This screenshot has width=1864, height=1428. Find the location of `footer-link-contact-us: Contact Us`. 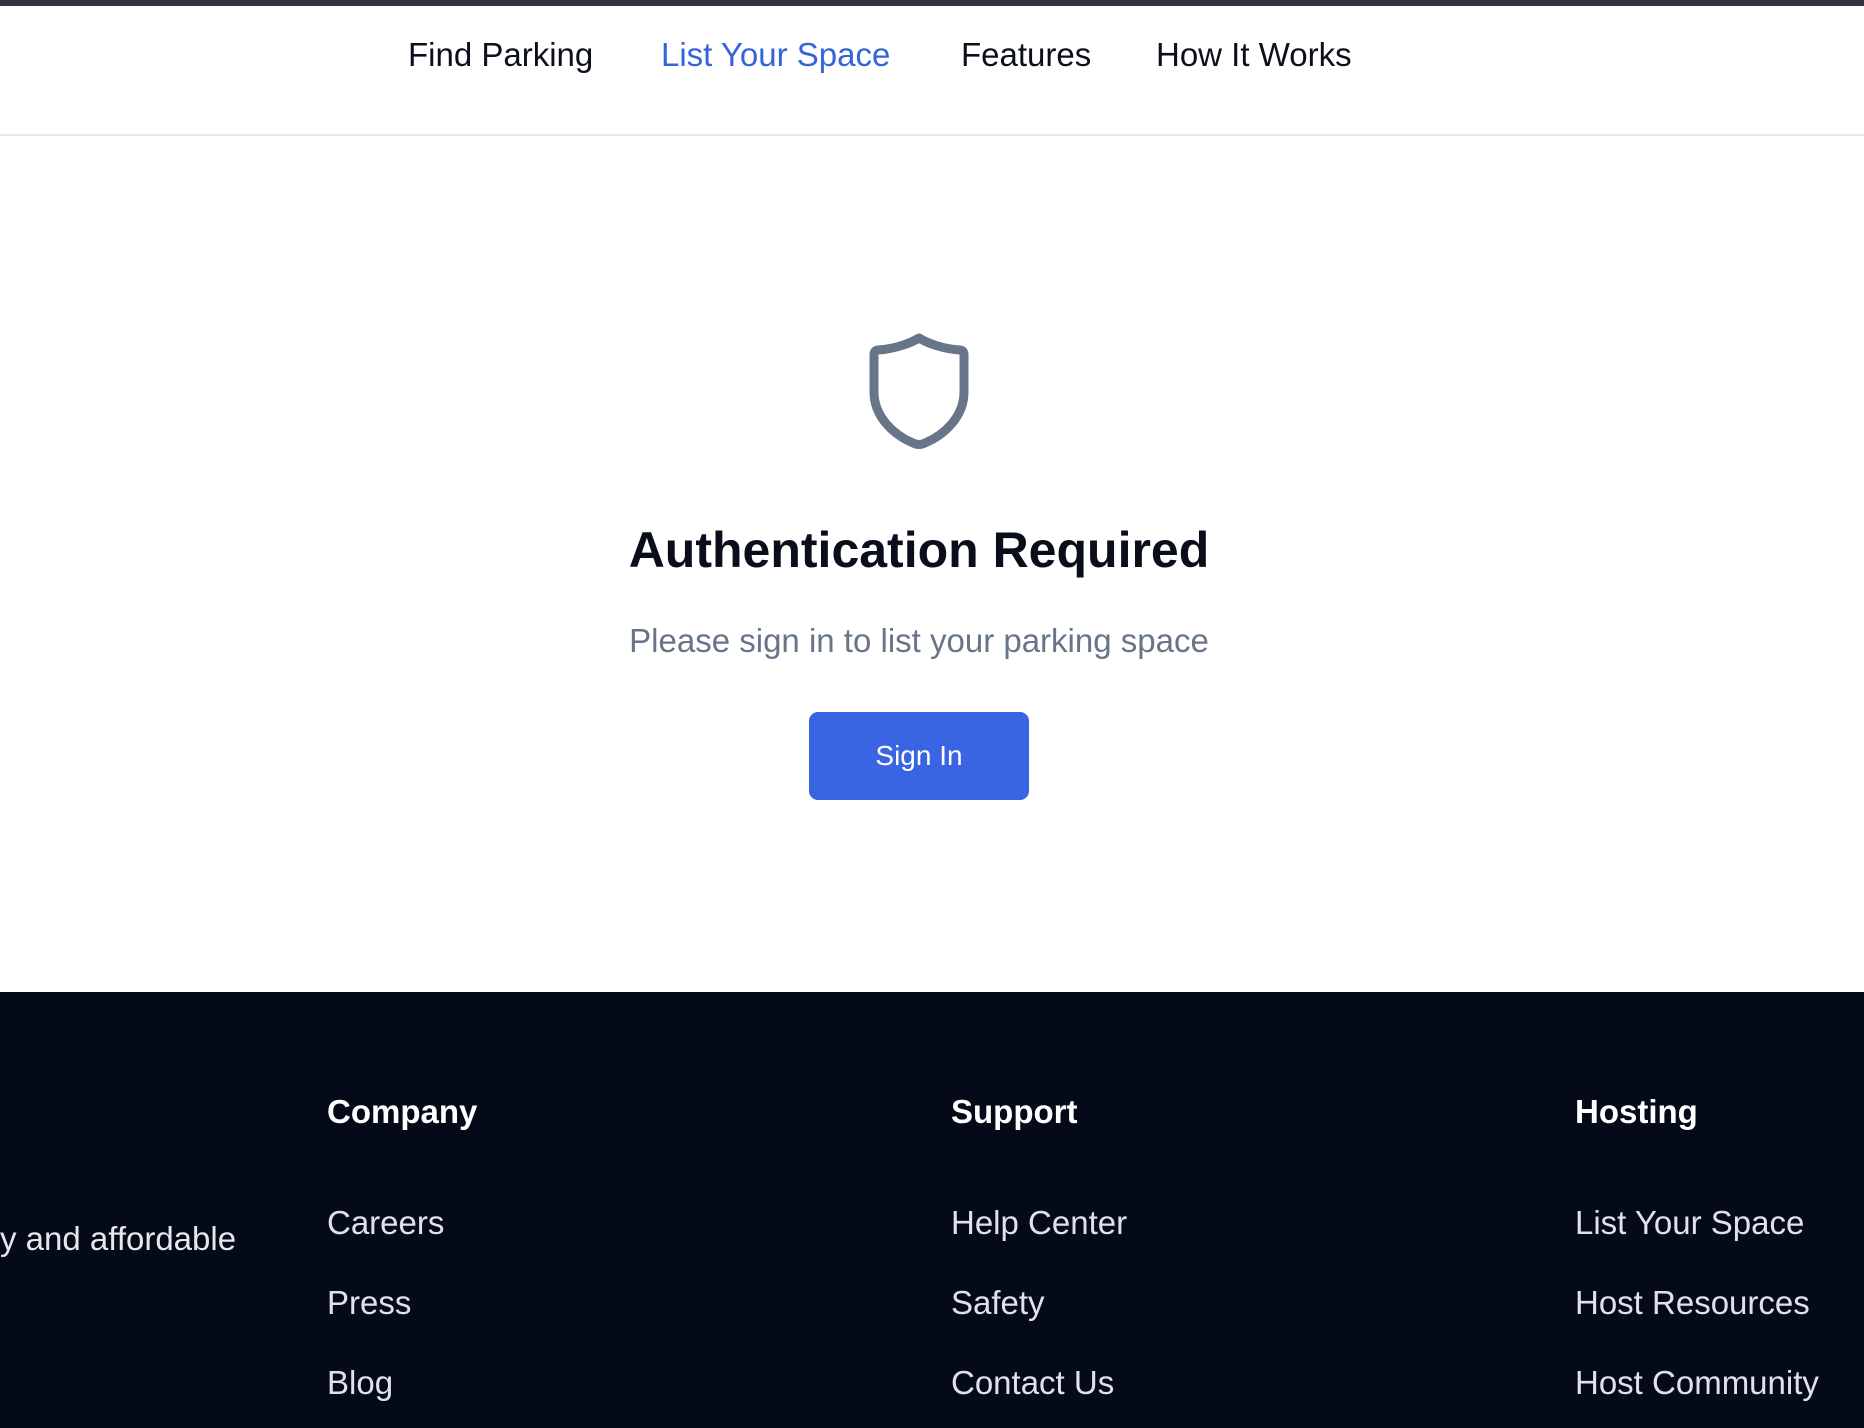

footer-link-contact-us: Contact Us is located at coordinates (1032, 1383).